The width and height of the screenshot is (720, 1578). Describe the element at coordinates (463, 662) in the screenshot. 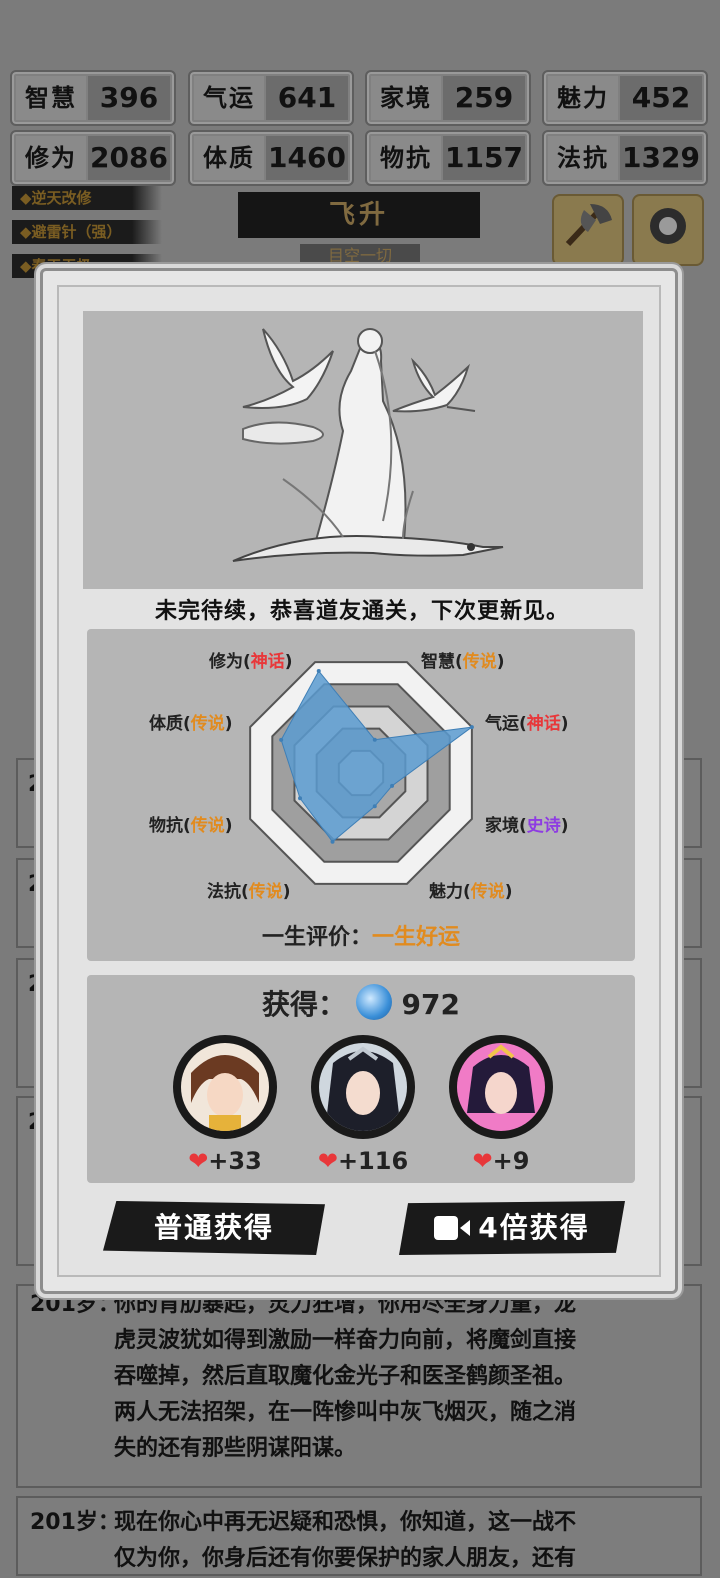

I see `radar-label-wisdom: 智慧(传说)` at that location.